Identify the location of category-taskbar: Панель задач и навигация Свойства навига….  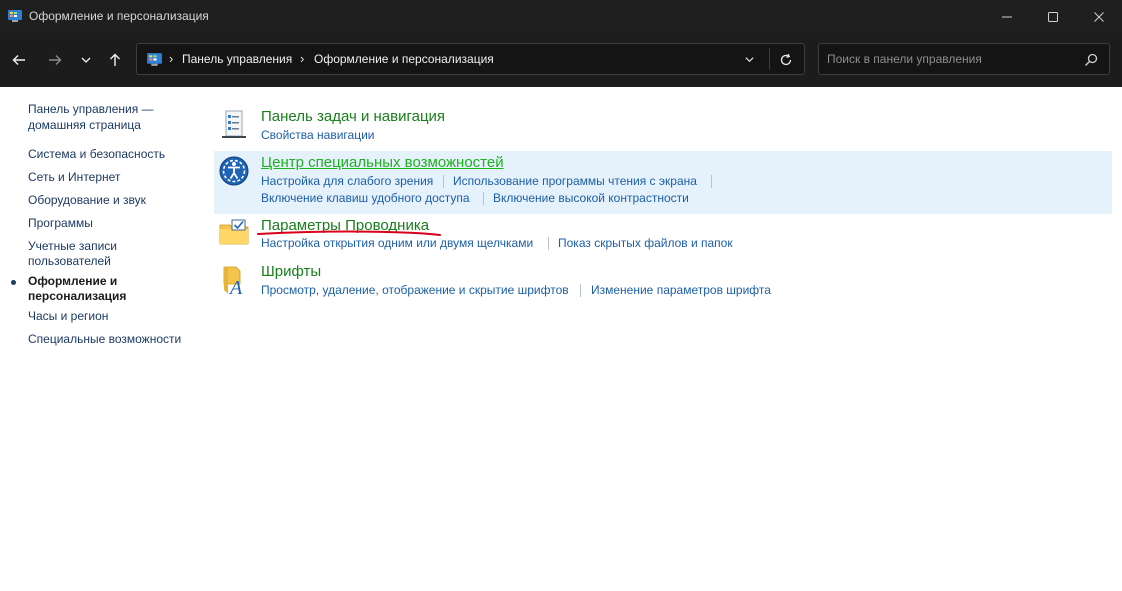
(663, 127).